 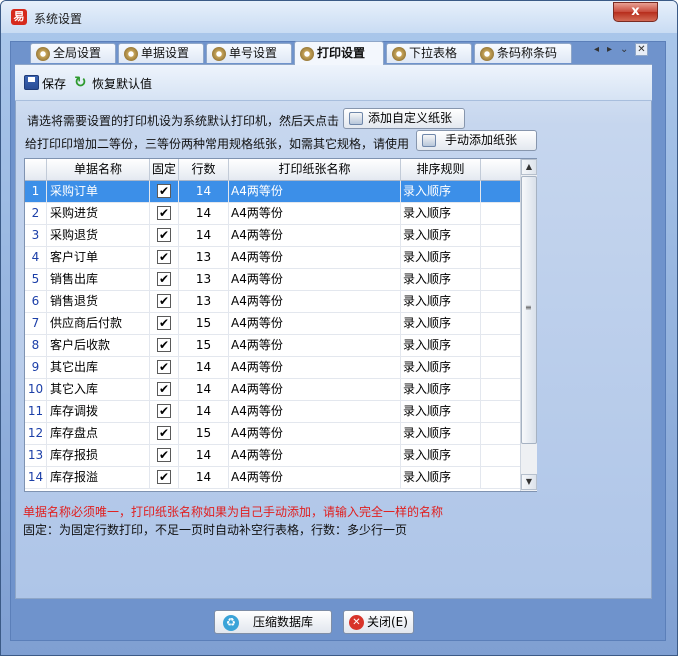 I want to click on compress-database-button: ♻ 压缩数据库, so click(x=273, y=622).